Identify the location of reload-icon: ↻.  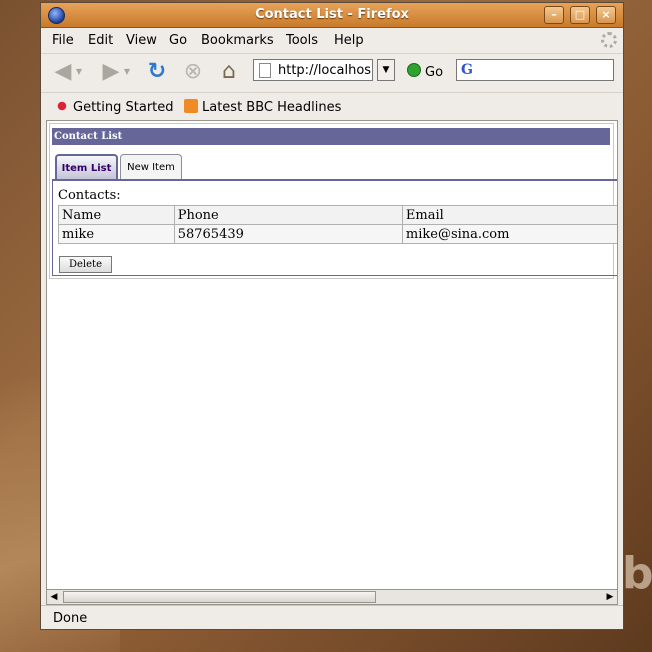
(157, 72).